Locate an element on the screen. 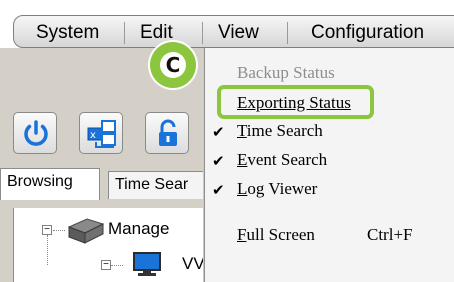 This screenshot has width=454, height=282. menu-edit: Edit is located at coordinates (156, 33).